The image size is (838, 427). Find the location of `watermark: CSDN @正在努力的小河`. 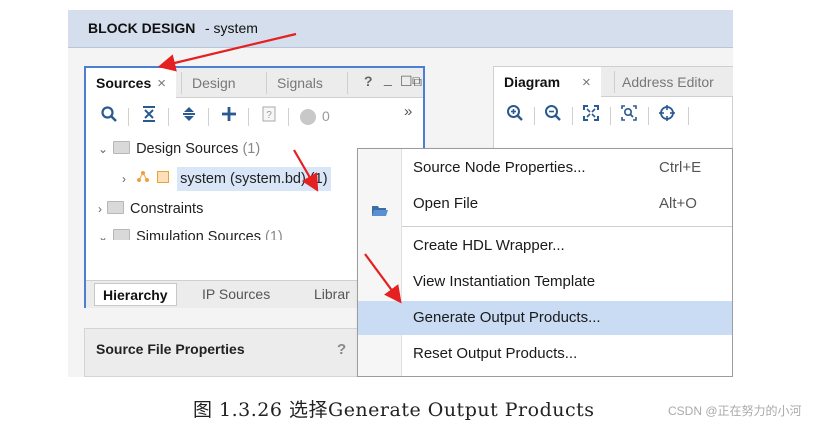

watermark: CSDN @正在努力的小河 is located at coordinates (735, 411).